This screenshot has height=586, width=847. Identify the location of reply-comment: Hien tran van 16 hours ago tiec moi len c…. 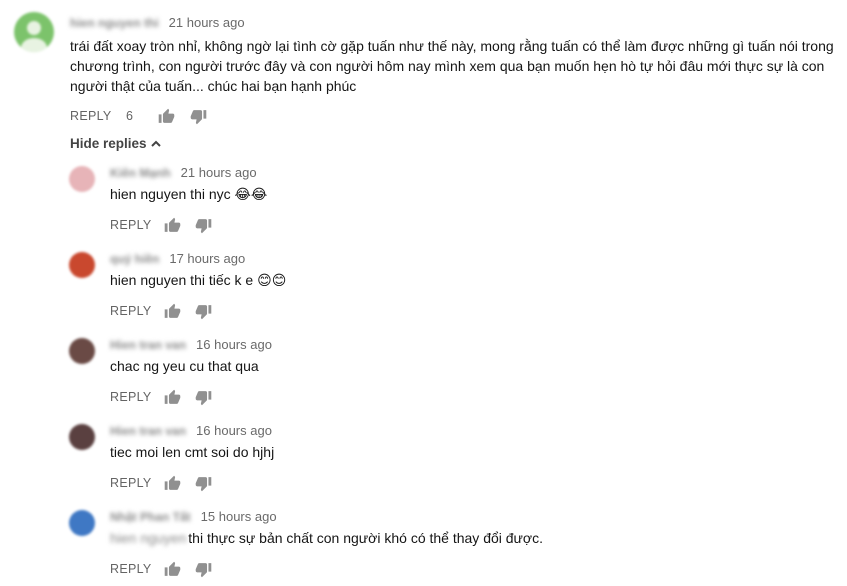
(423, 460).